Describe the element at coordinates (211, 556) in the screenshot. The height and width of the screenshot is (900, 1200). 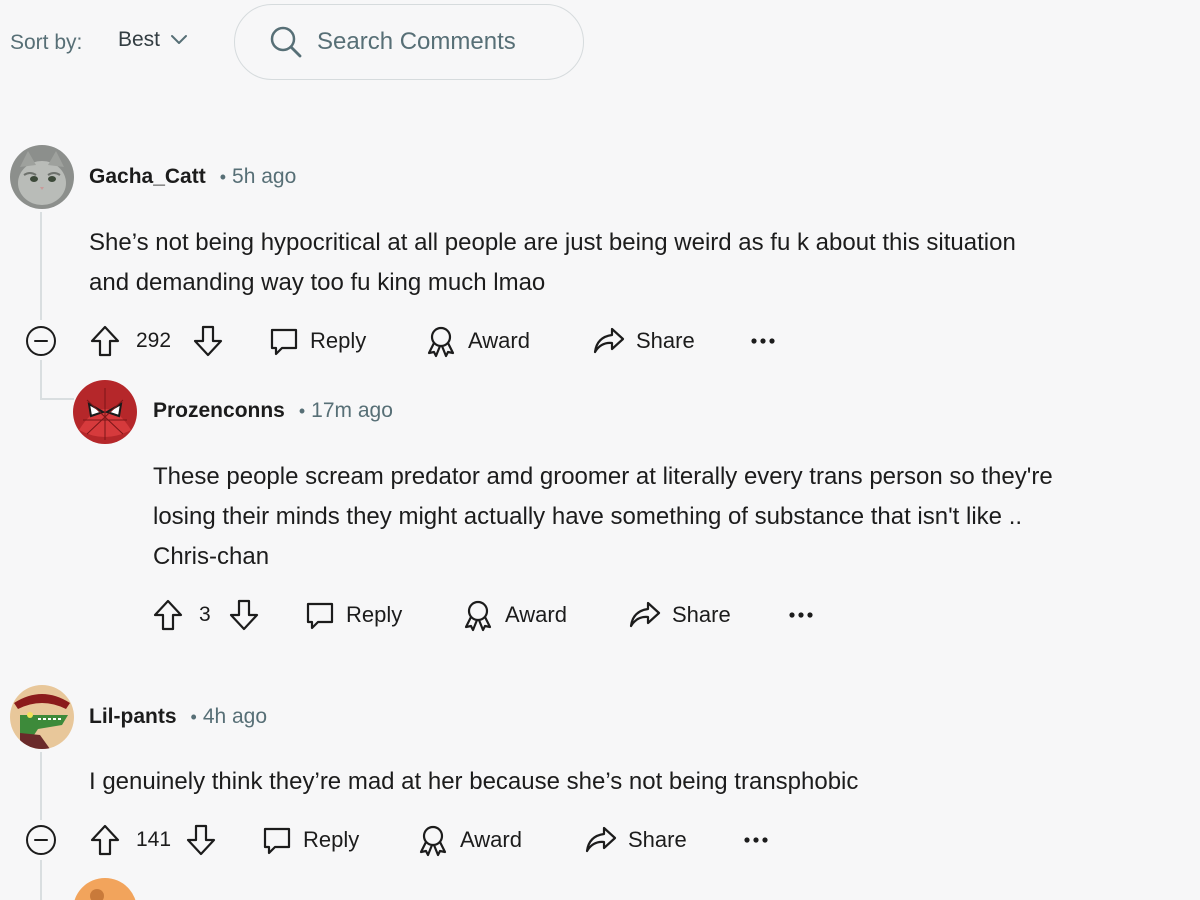
I see `comment-line: Chris-chan` at that location.